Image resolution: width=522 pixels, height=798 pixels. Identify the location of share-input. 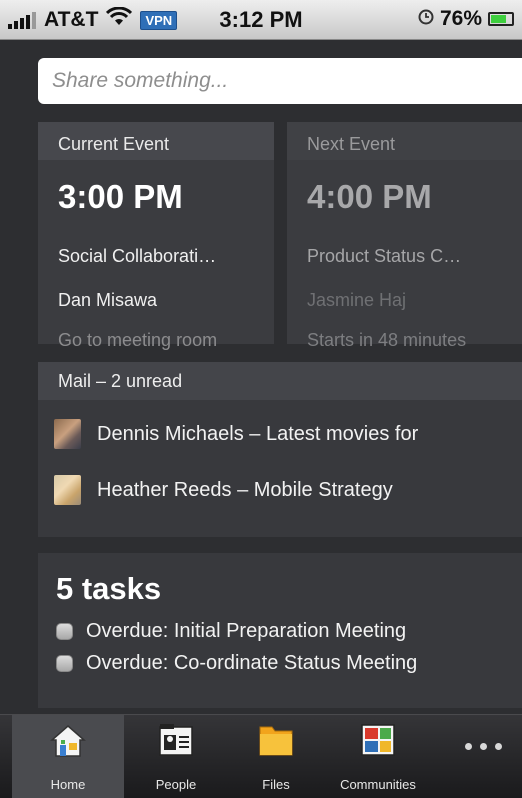
(280, 81).